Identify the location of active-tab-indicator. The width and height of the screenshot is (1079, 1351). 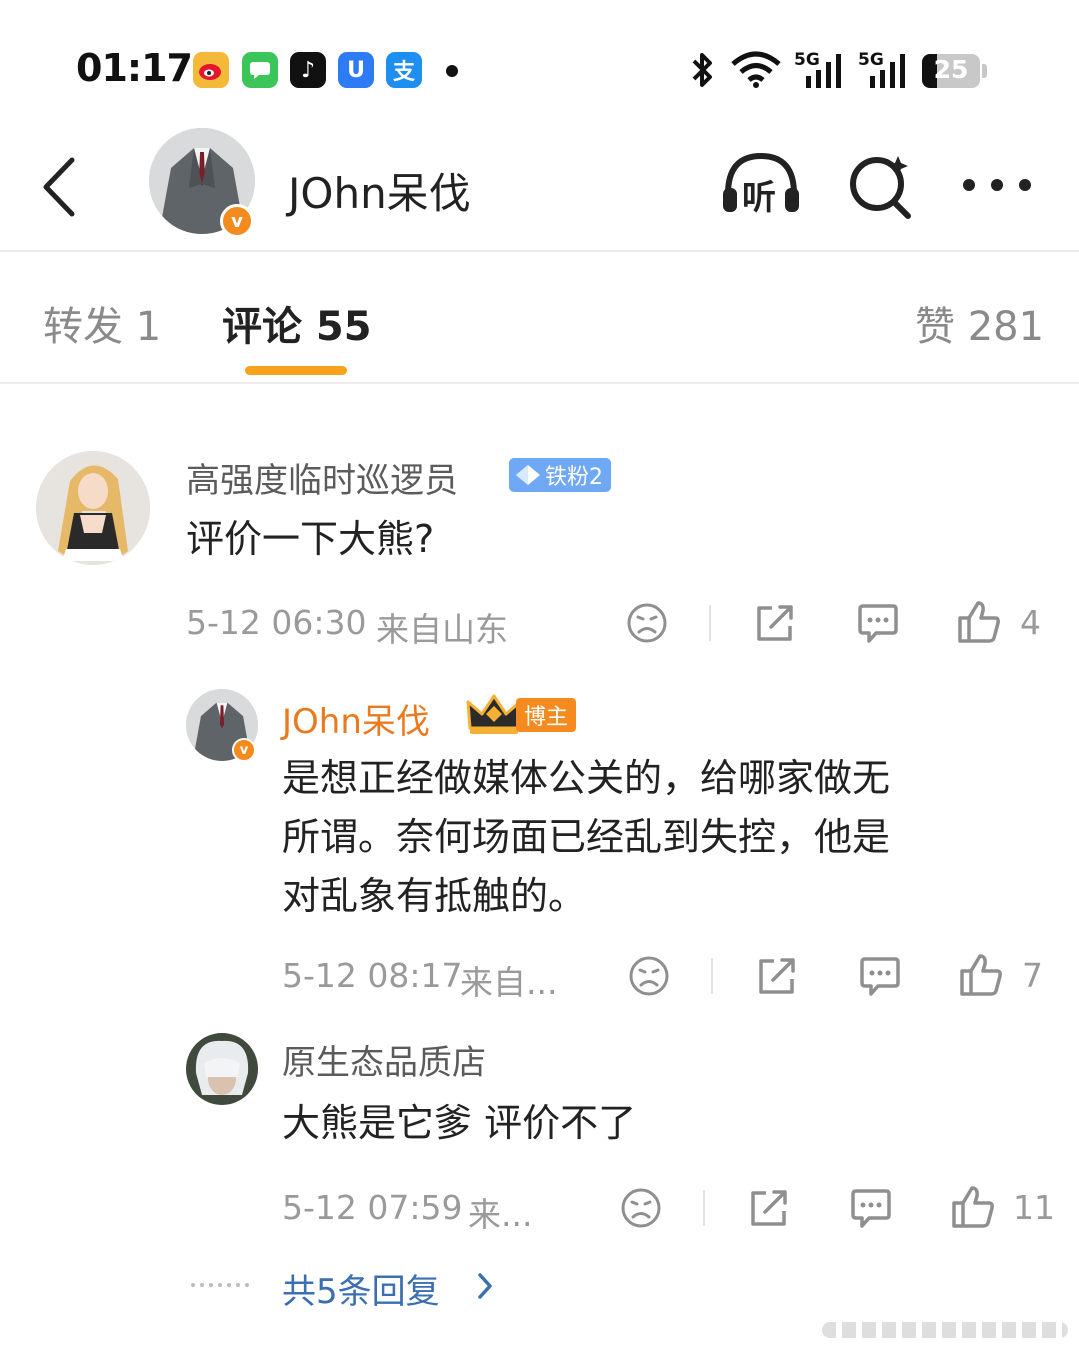
(296, 370).